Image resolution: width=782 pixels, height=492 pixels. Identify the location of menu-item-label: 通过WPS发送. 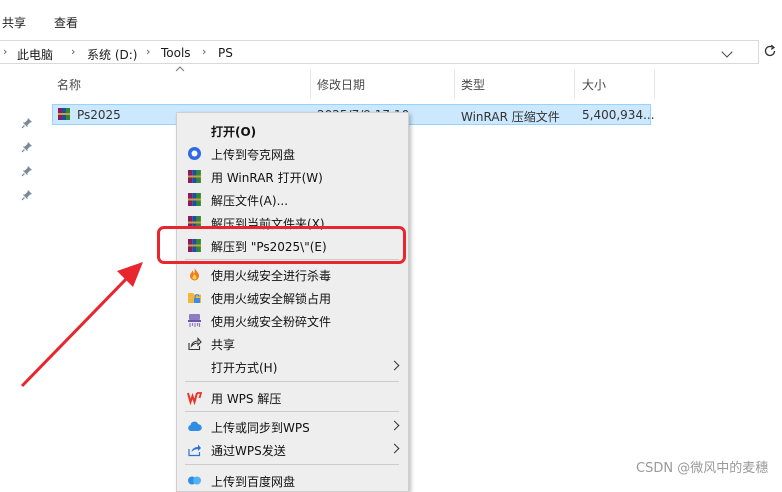
(248, 451).